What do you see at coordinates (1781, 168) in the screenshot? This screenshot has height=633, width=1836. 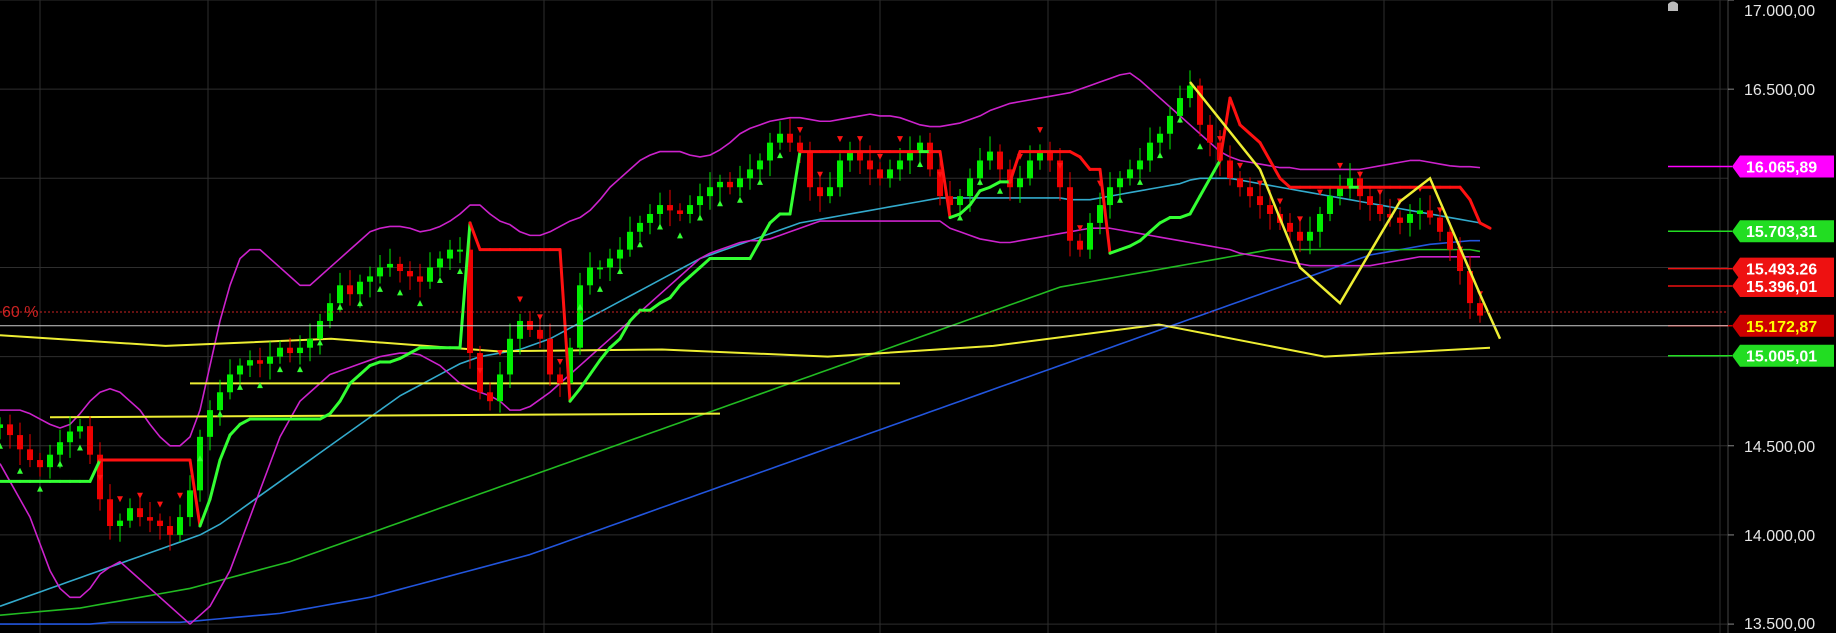 I see `price-tag-label: 16.065,89` at bounding box center [1781, 168].